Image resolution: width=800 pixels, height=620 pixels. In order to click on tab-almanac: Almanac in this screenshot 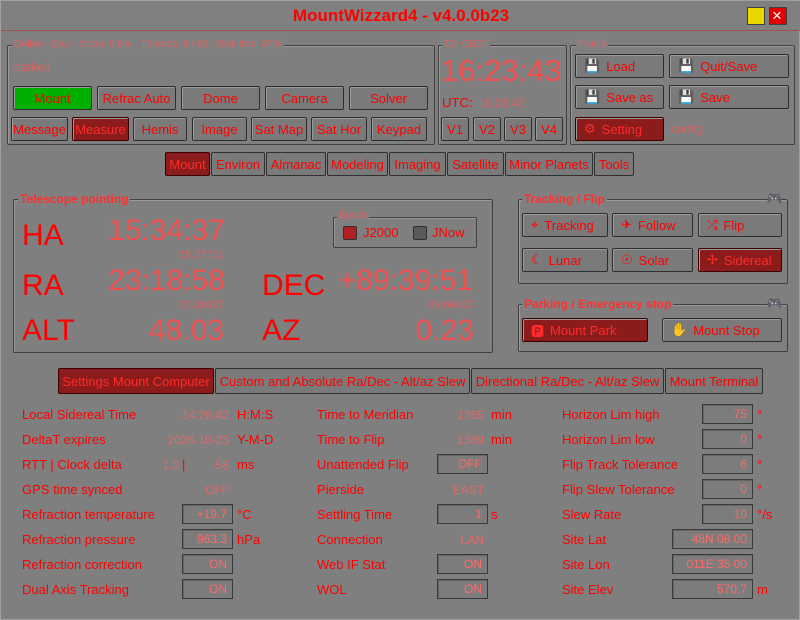, I will do `click(296, 164)`.